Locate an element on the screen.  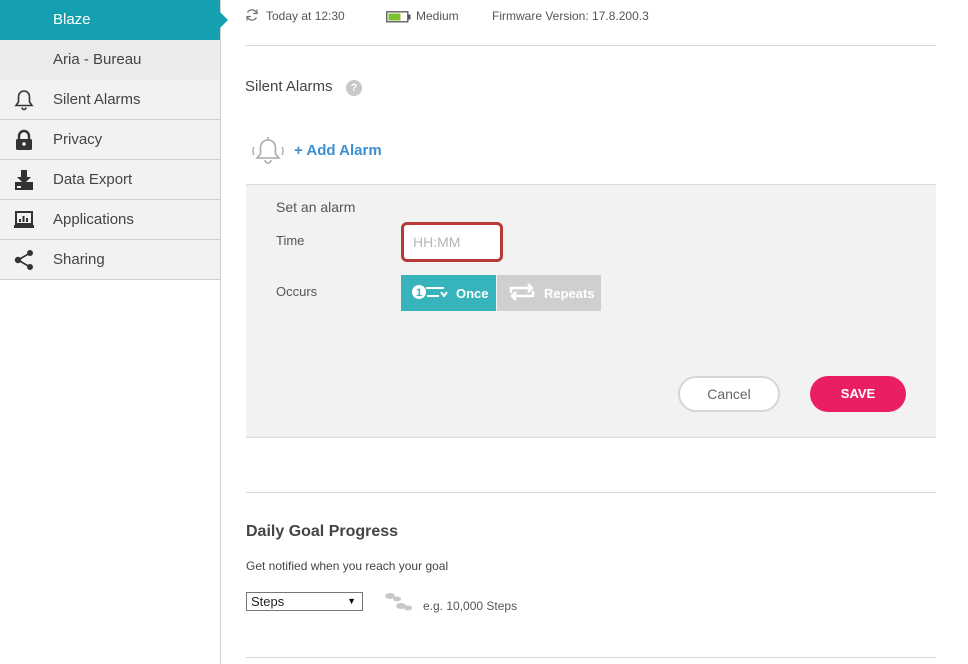
download-icon is located at coordinates (24, 180).